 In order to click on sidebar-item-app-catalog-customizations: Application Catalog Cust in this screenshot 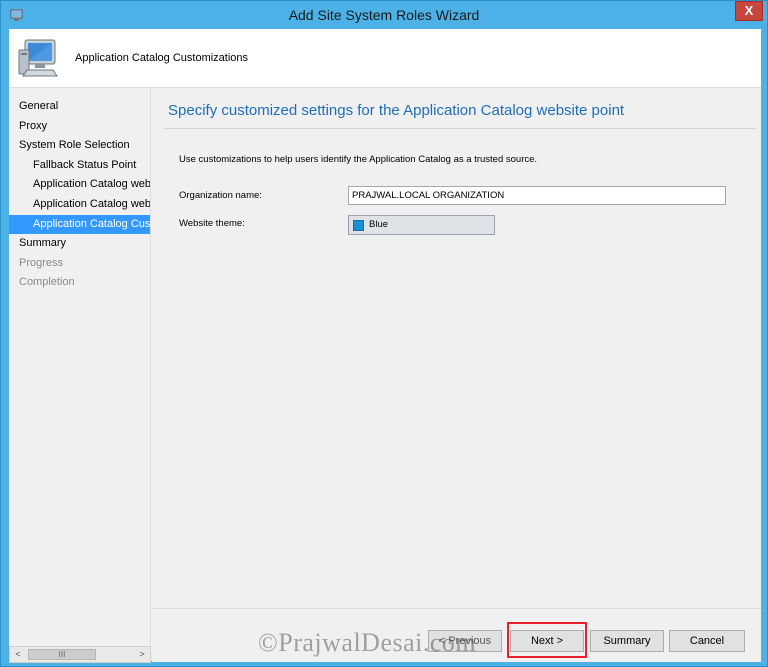, I will do `click(79, 224)`.